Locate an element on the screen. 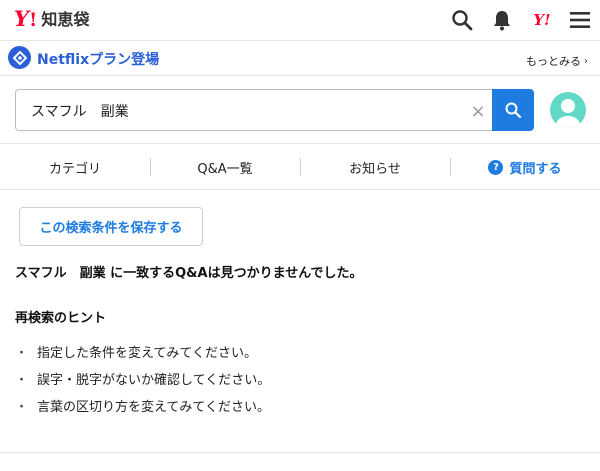 The height and width of the screenshot is (471, 600). yahoo-chiebukuro-logo: Y! 知恵袋 is located at coordinates (51, 19).